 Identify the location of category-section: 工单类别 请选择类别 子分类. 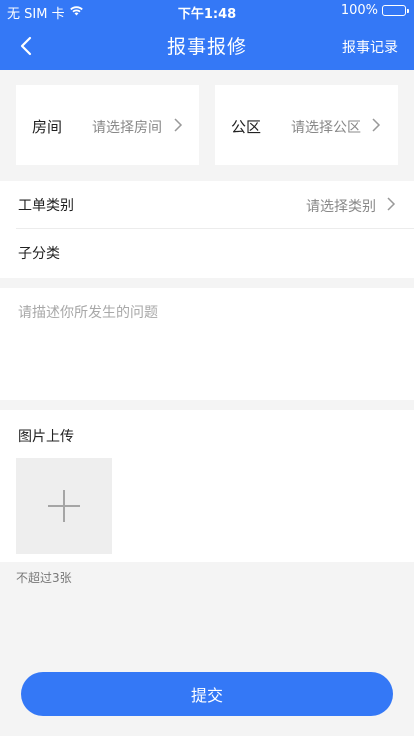
(207, 229).